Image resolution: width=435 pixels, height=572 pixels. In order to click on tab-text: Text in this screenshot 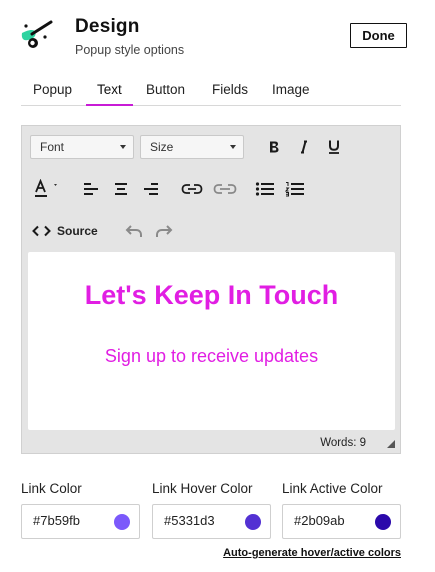, I will do `click(109, 94)`.